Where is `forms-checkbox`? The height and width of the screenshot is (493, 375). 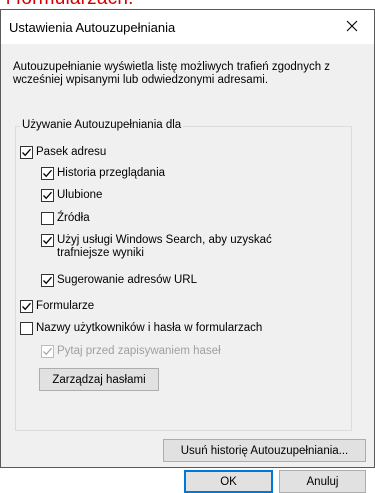 forms-checkbox is located at coordinates (26, 306).